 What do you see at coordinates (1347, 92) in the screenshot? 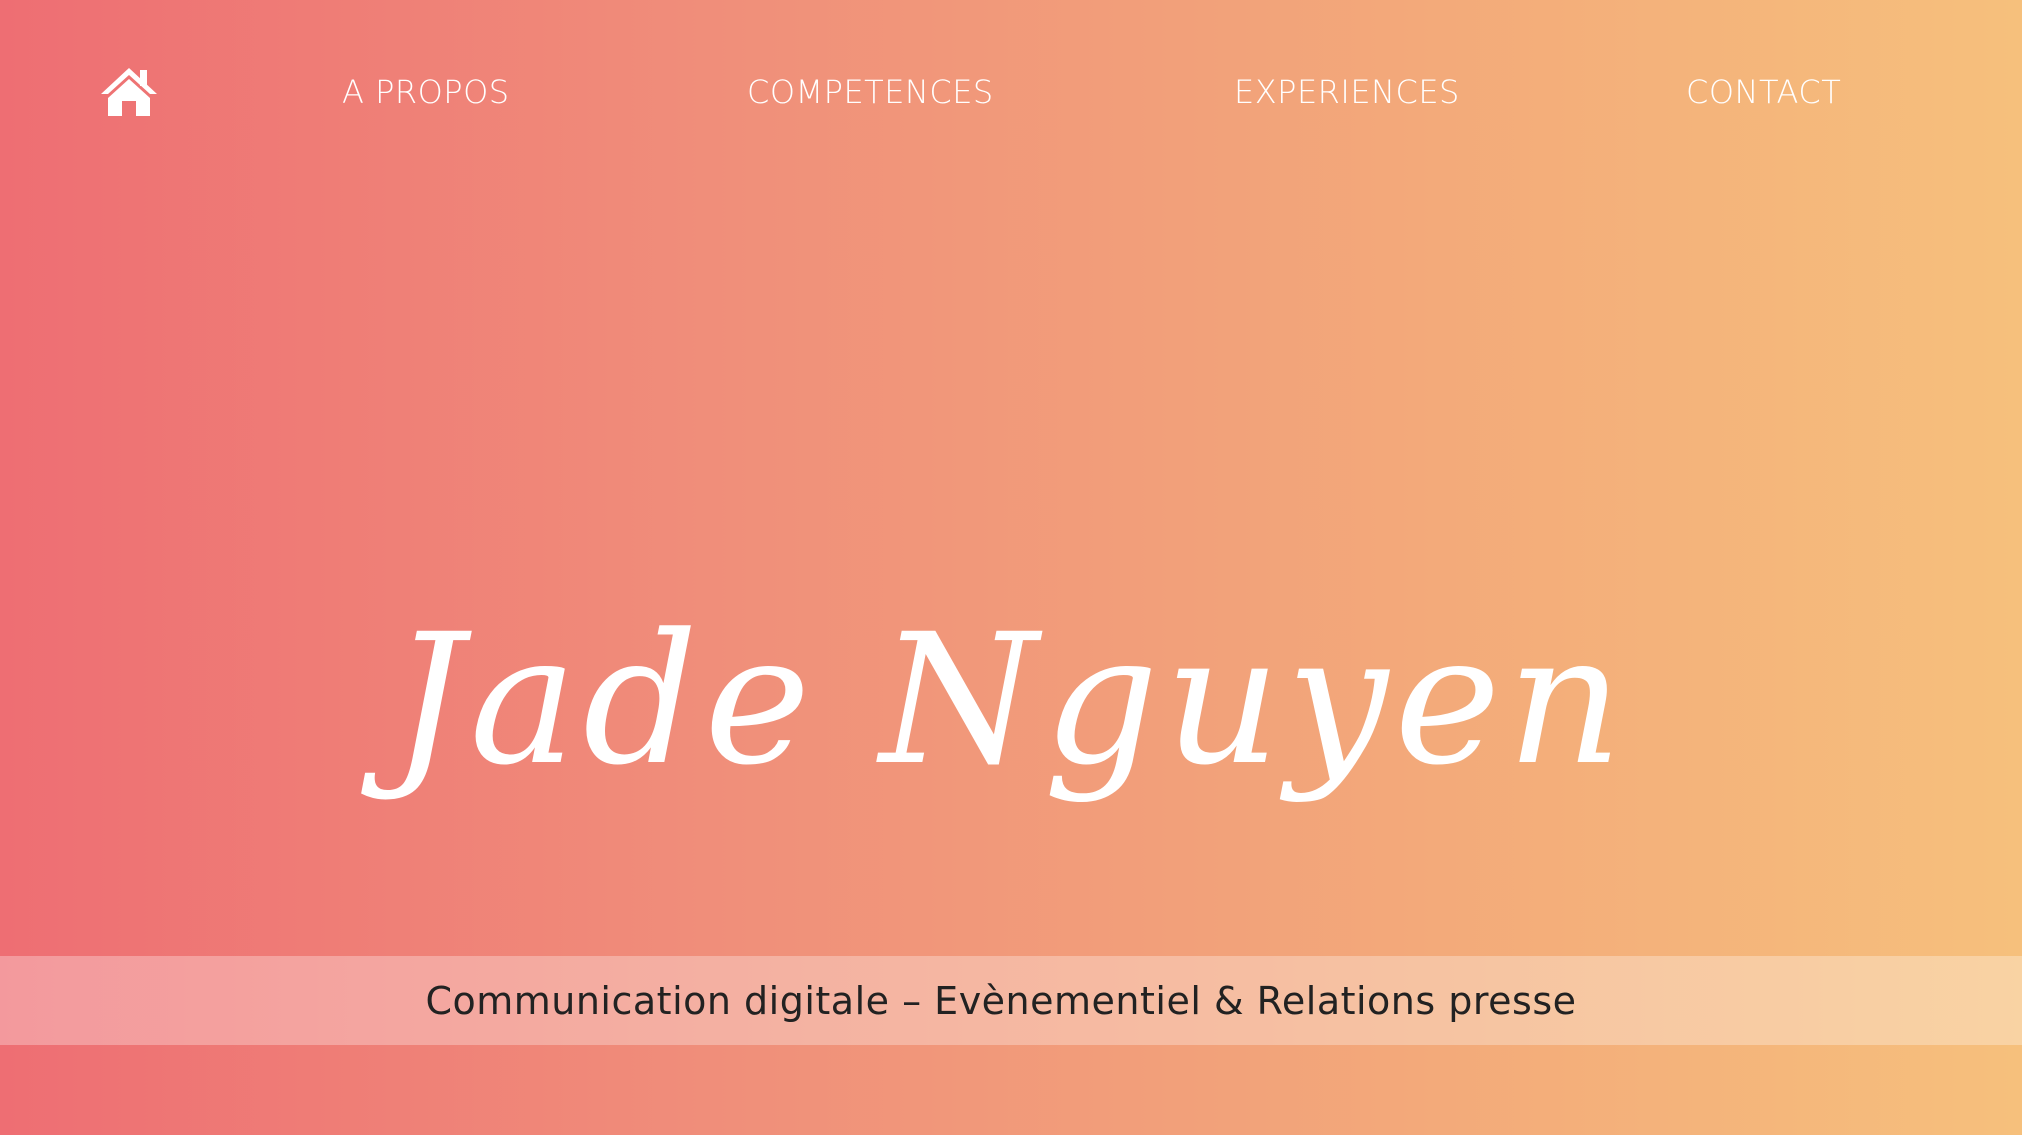
I see `nav-item-experiences: EXPERIENCES` at bounding box center [1347, 92].